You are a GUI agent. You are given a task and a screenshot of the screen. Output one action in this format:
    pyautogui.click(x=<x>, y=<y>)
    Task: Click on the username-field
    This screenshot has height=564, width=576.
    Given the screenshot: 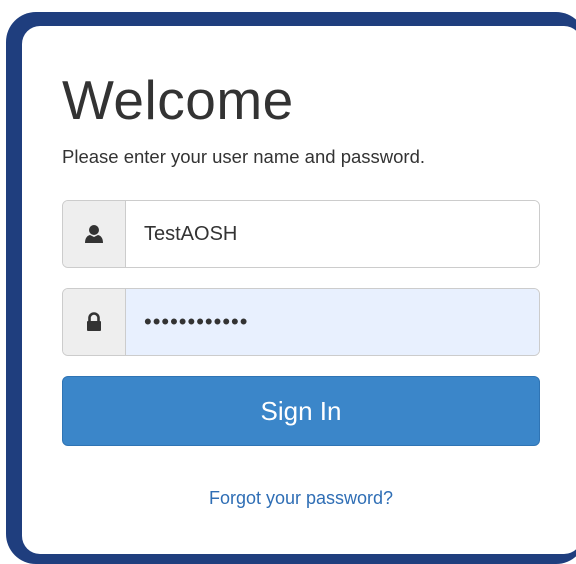 What is the action you would take?
    pyautogui.click(x=332, y=234)
    